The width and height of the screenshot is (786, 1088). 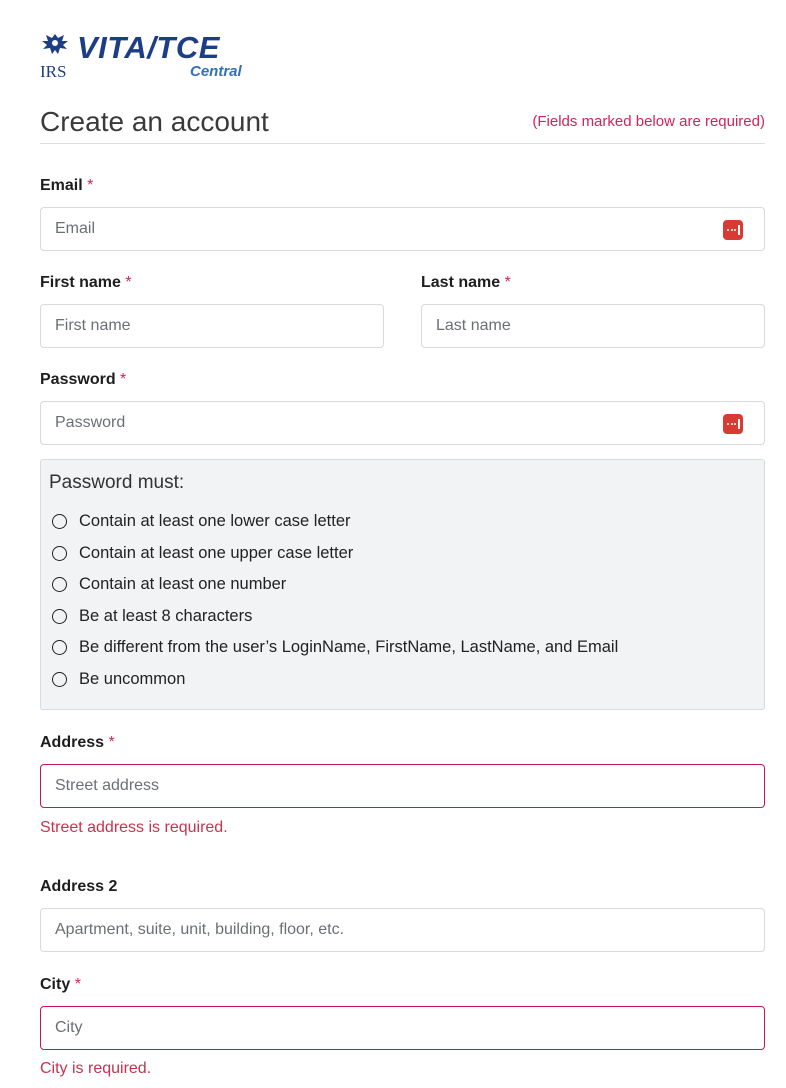 I want to click on city-error-message: City is required., so click(x=96, y=1068).